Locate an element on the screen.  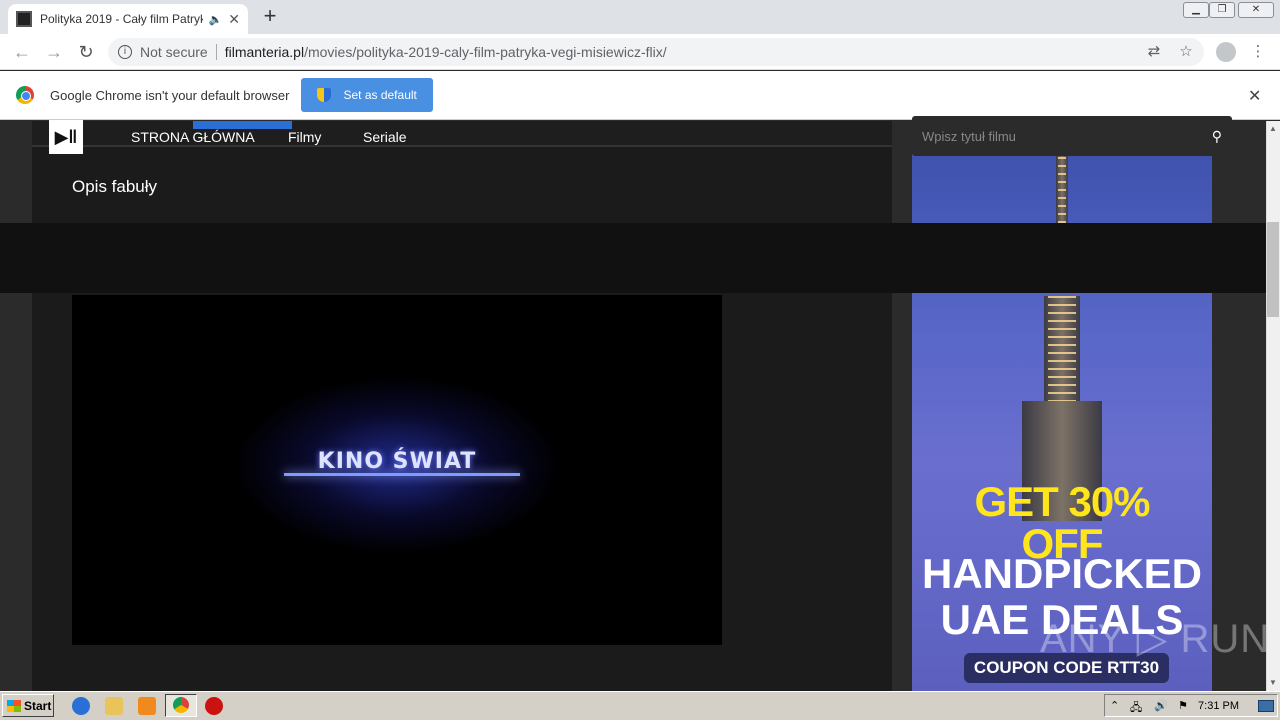
back-icon: ← is located at coordinates (22, 52).